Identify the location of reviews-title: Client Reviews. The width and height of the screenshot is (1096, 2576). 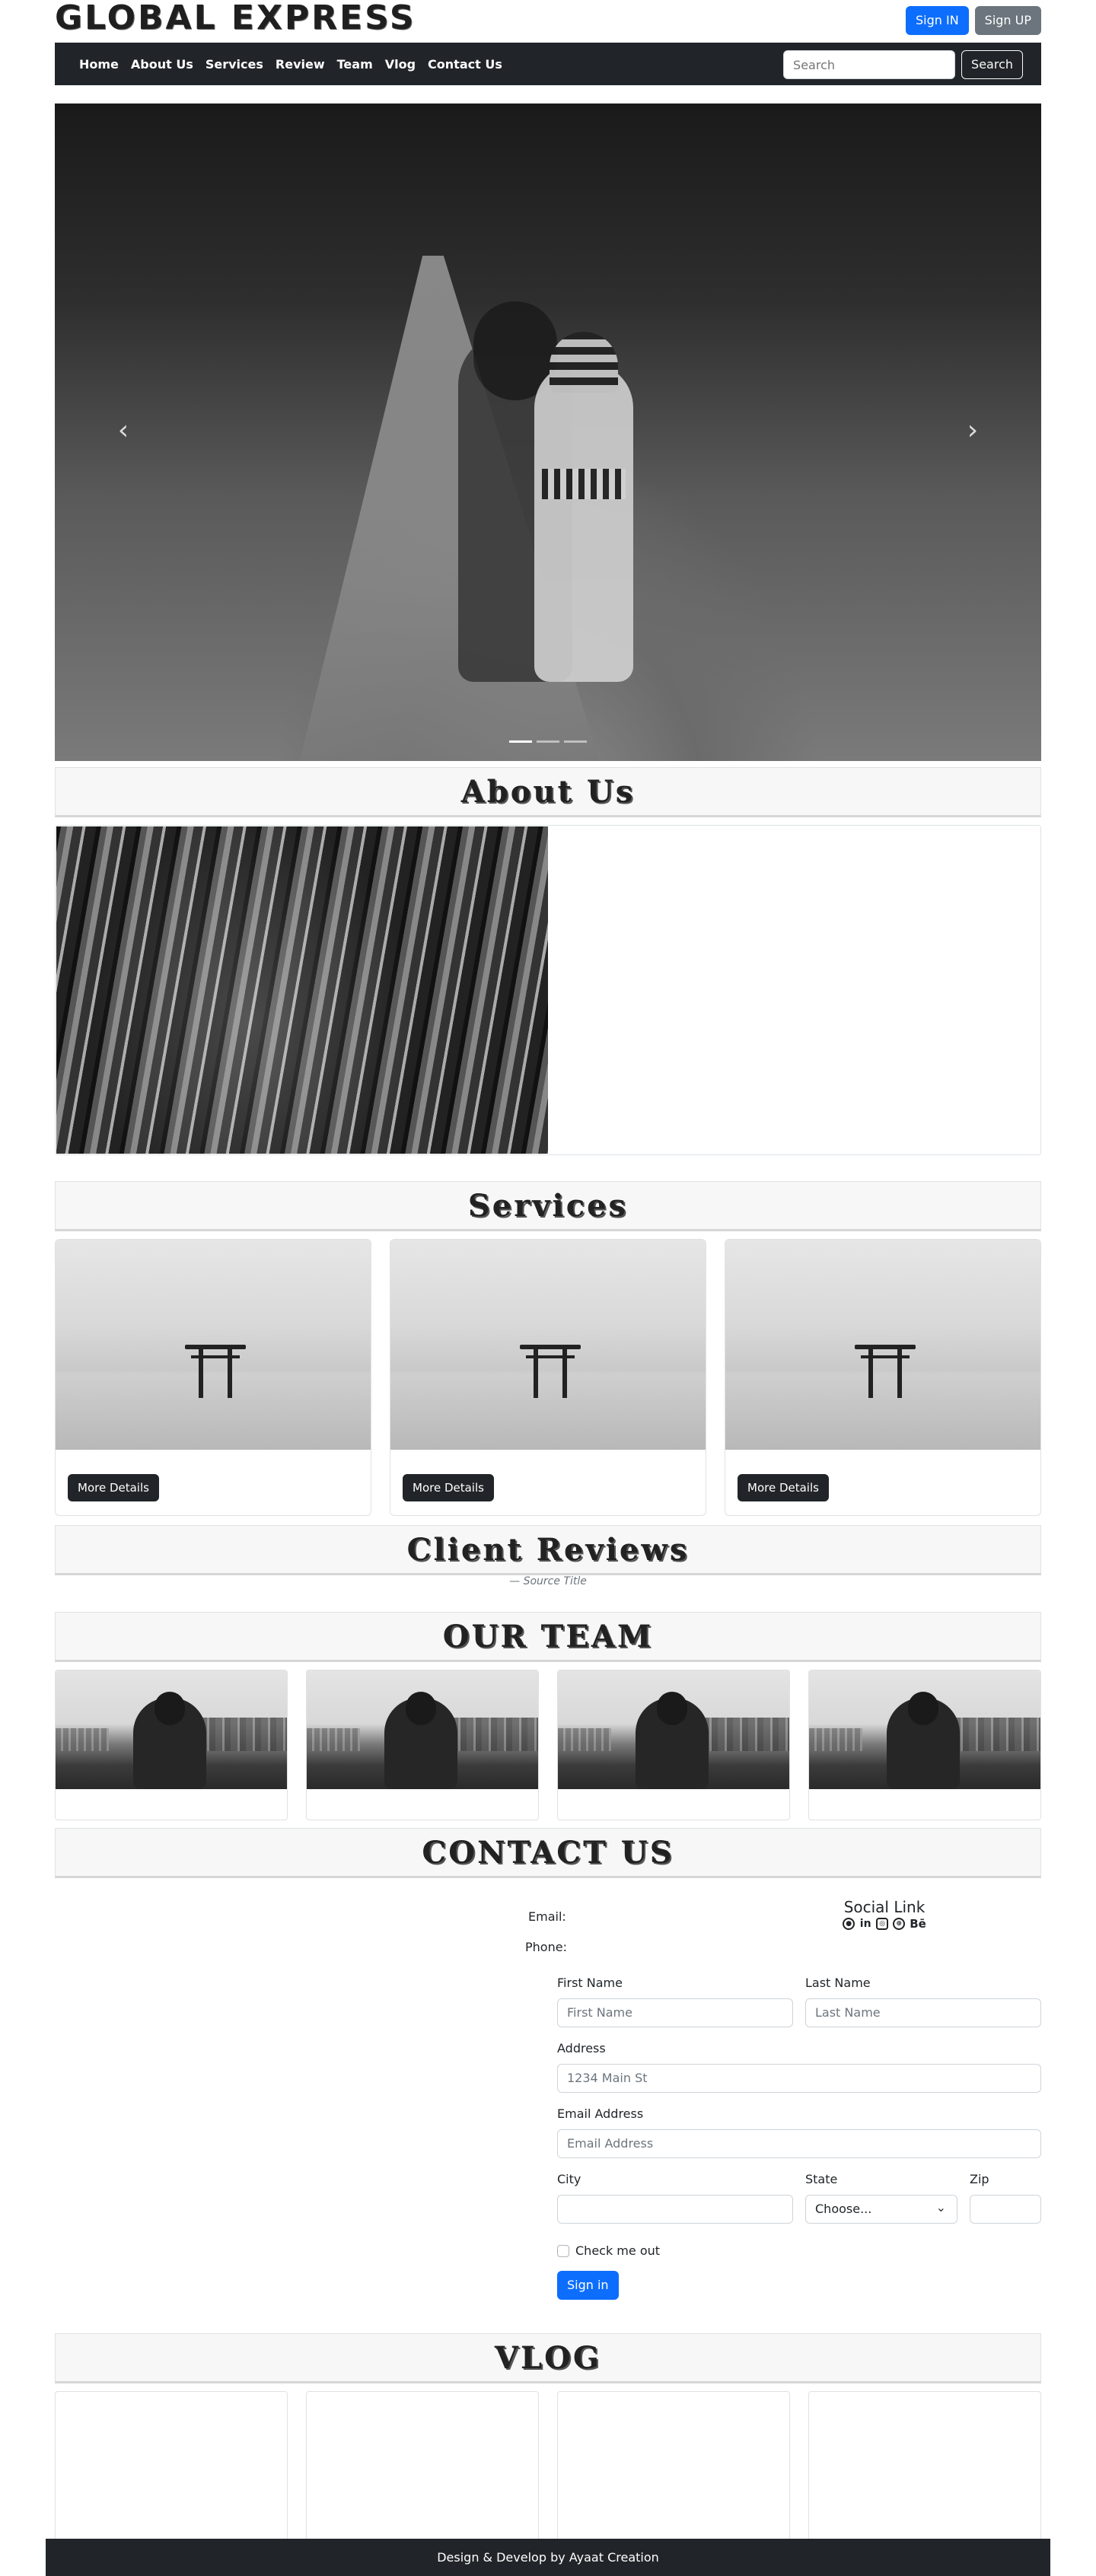
(548, 1549).